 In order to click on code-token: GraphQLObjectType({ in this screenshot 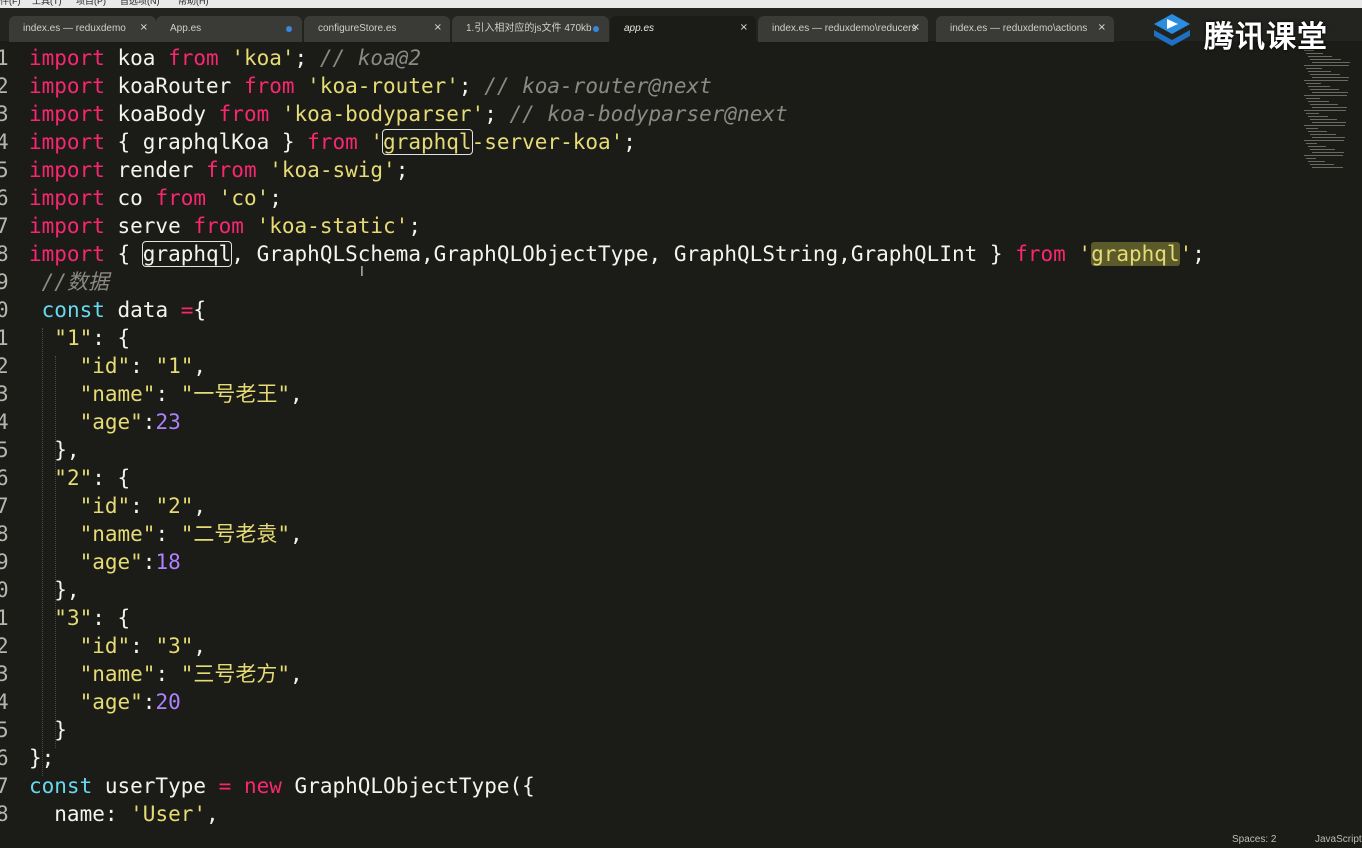, I will do `click(408, 786)`.